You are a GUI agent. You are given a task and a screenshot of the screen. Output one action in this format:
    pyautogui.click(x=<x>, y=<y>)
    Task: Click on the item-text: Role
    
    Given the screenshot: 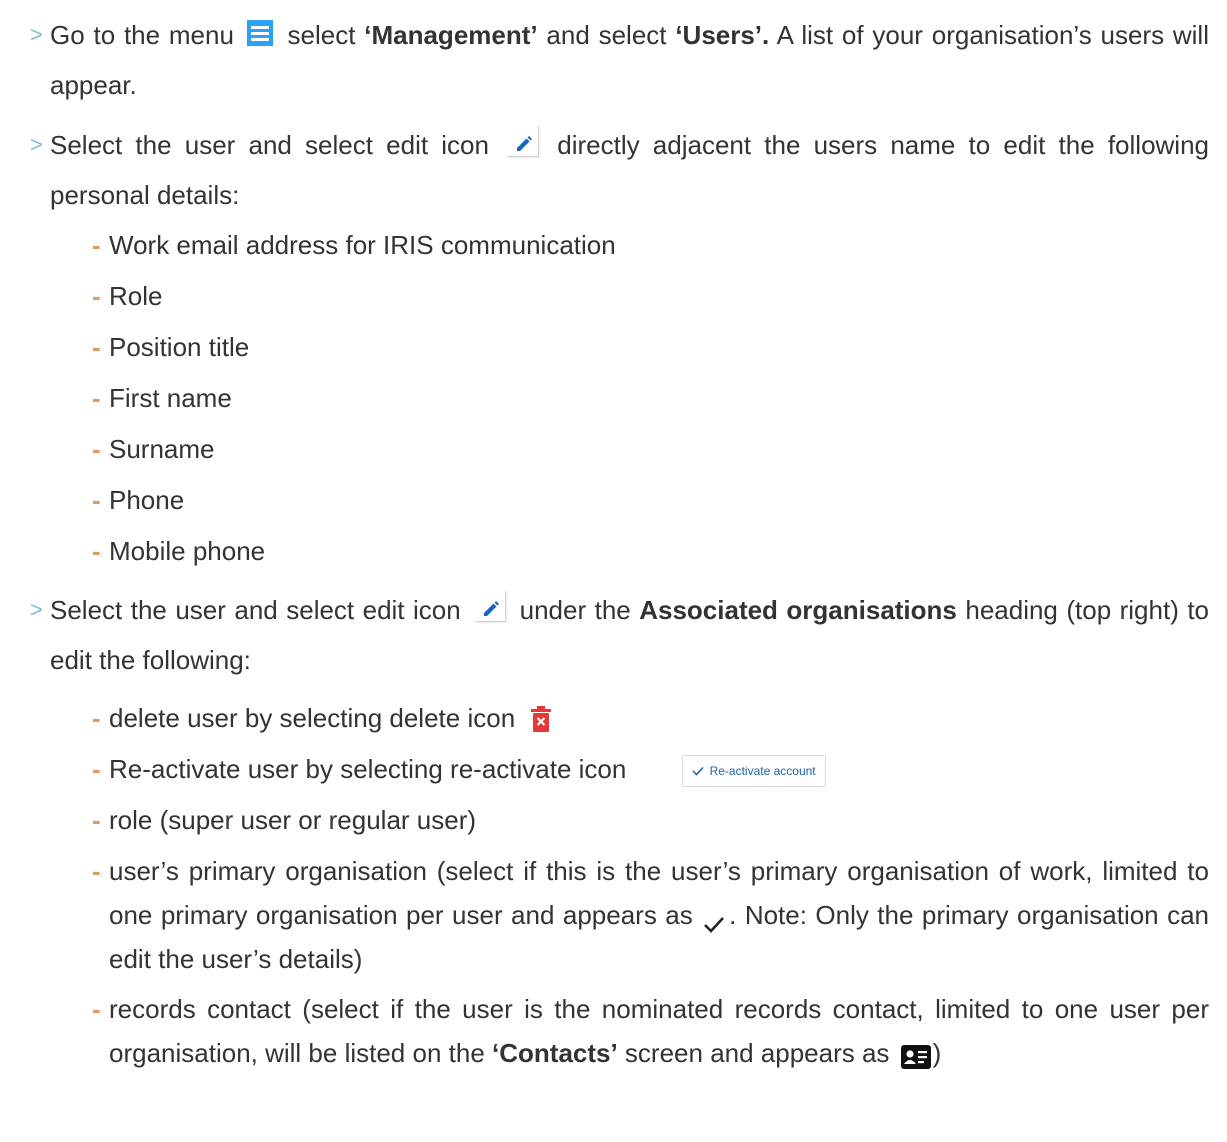 What is the action you would take?
    pyautogui.click(x=136, y=296)
    